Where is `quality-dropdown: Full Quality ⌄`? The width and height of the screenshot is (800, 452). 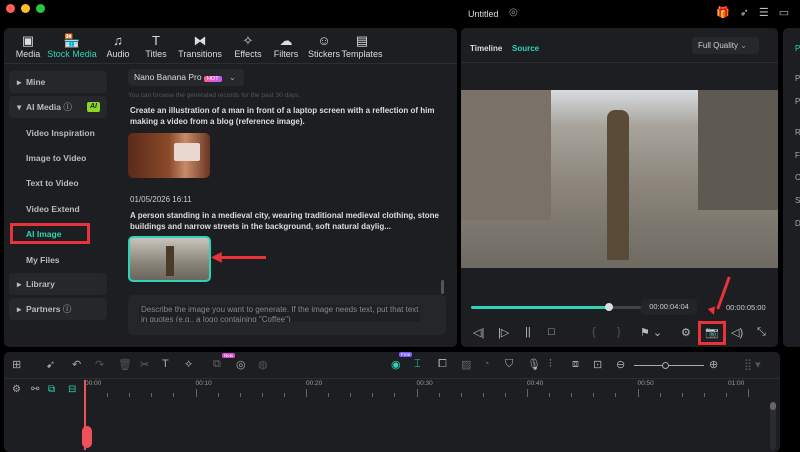
quality-dropdown: Full Quality ⌄ is located at coordinates (725, 45).